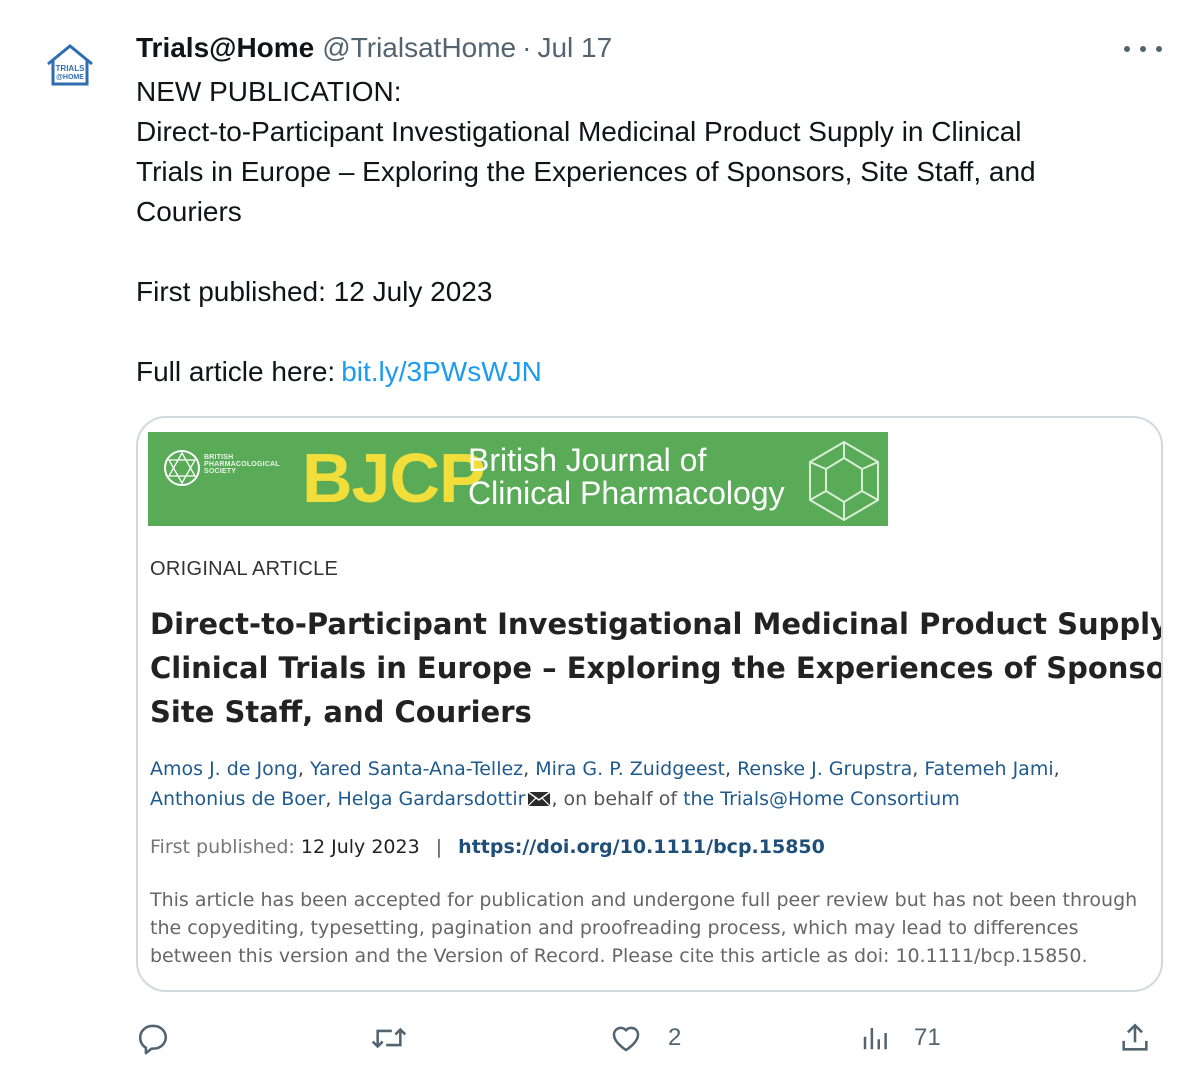 This screenshot has width=1194, height=1082. Describe the element at coordinates (238, 799) in the screenshot. I see `author: Anthonius de Boer` at that location.